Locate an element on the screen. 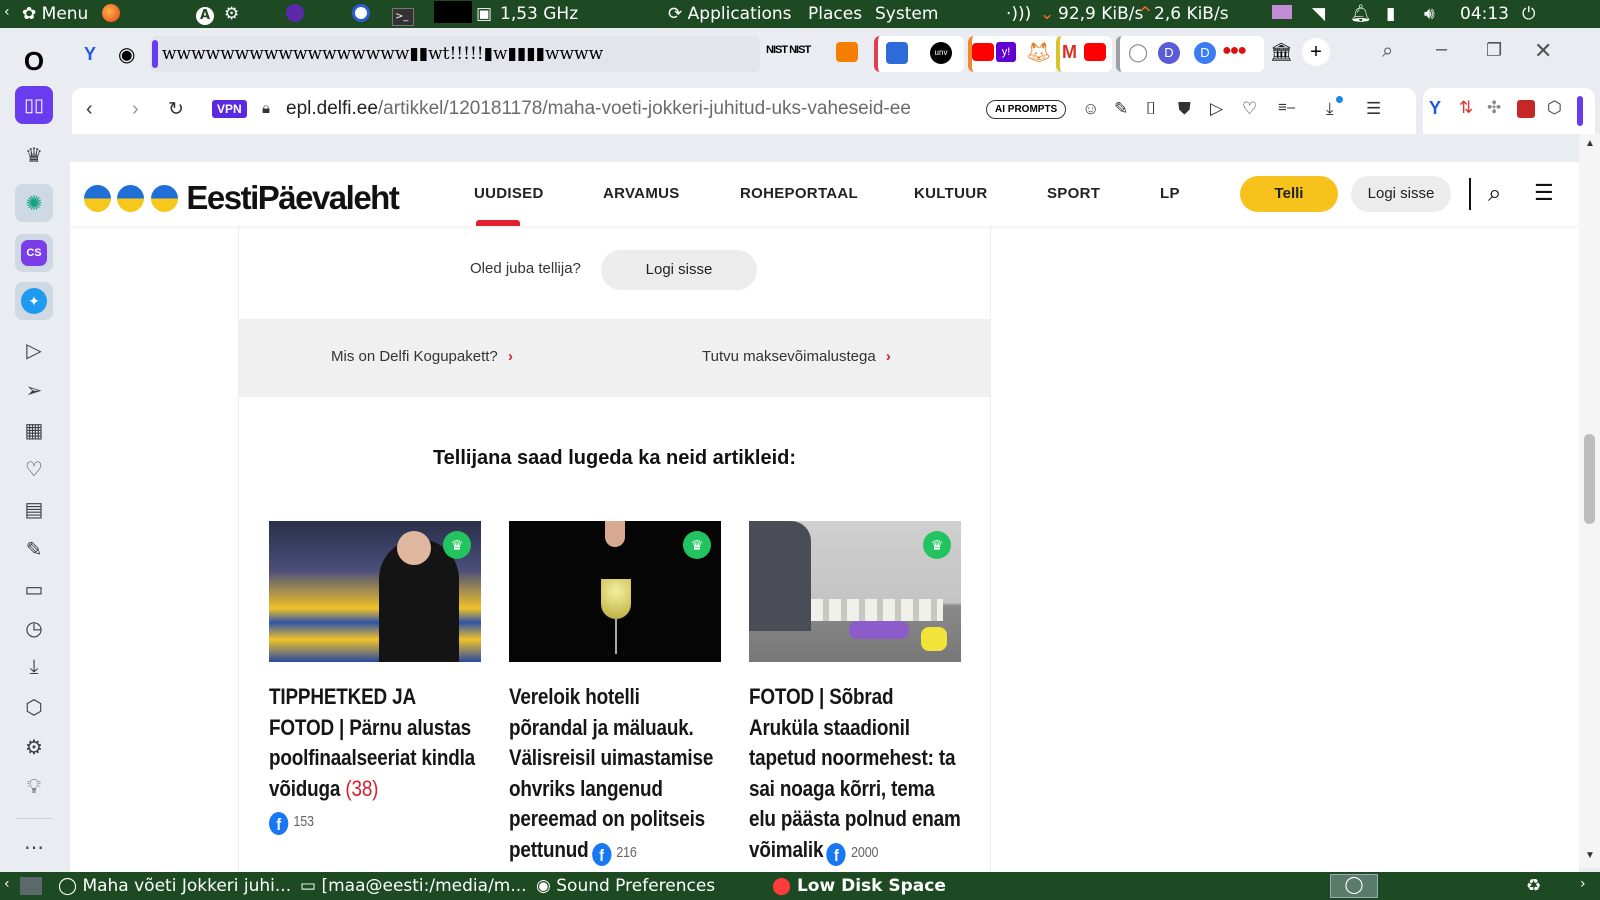  s-app-tab-icon is located at coordinates (897, 53).